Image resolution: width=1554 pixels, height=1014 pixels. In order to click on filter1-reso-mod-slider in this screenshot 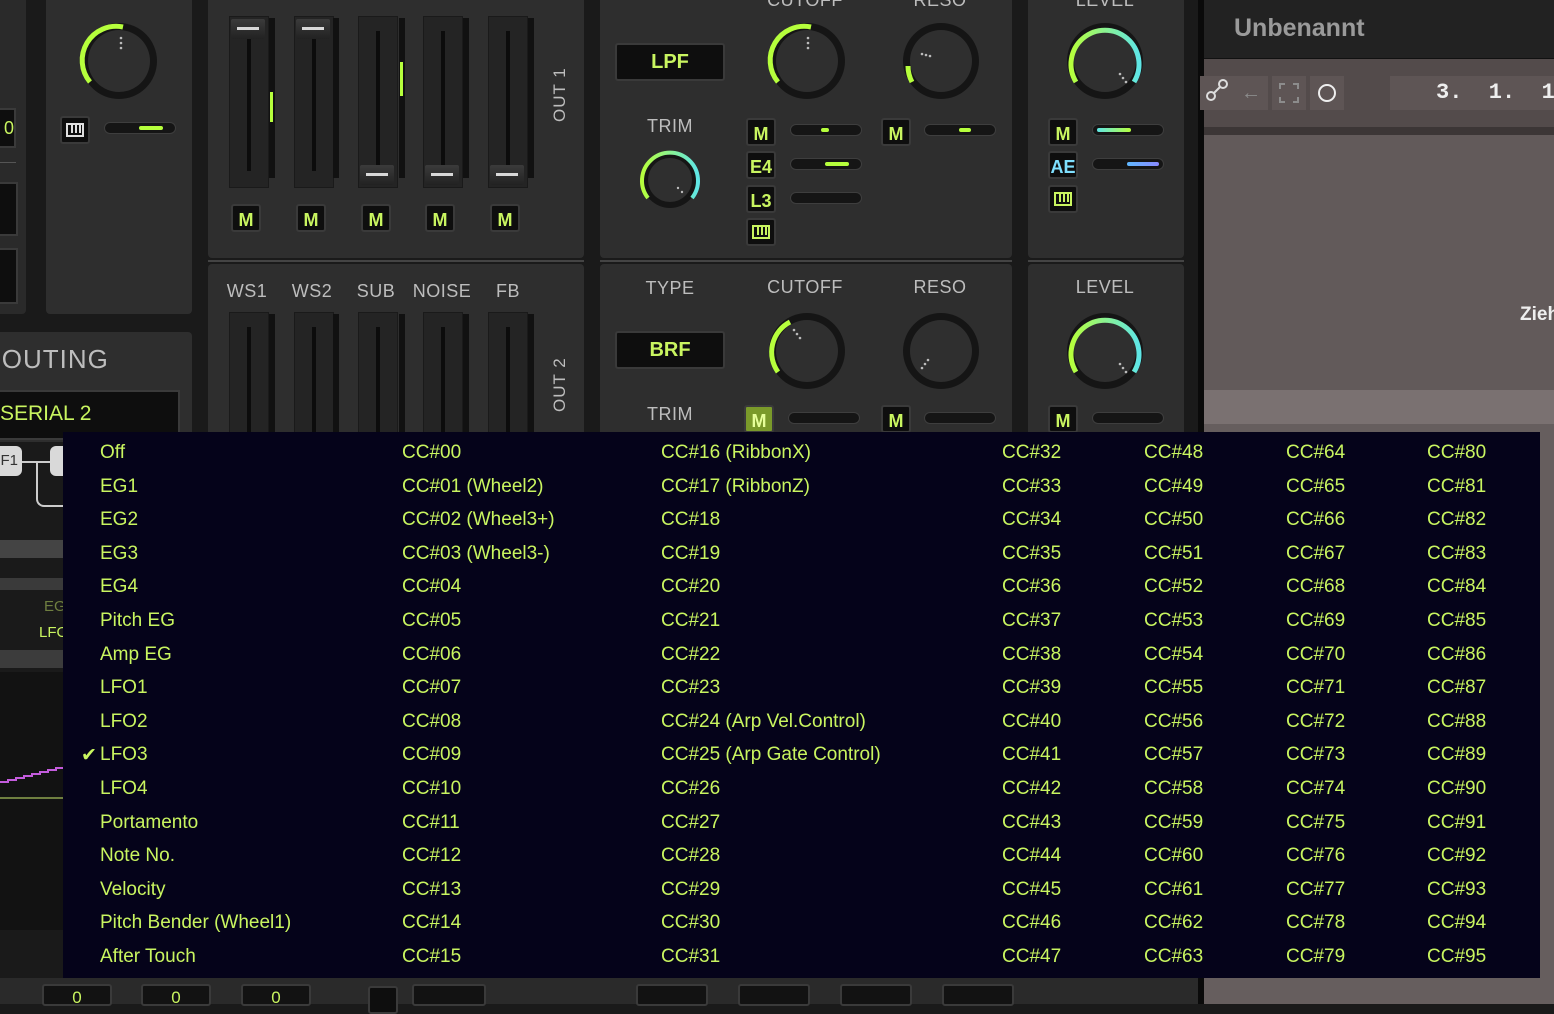, I will do `click(960, 130)`.